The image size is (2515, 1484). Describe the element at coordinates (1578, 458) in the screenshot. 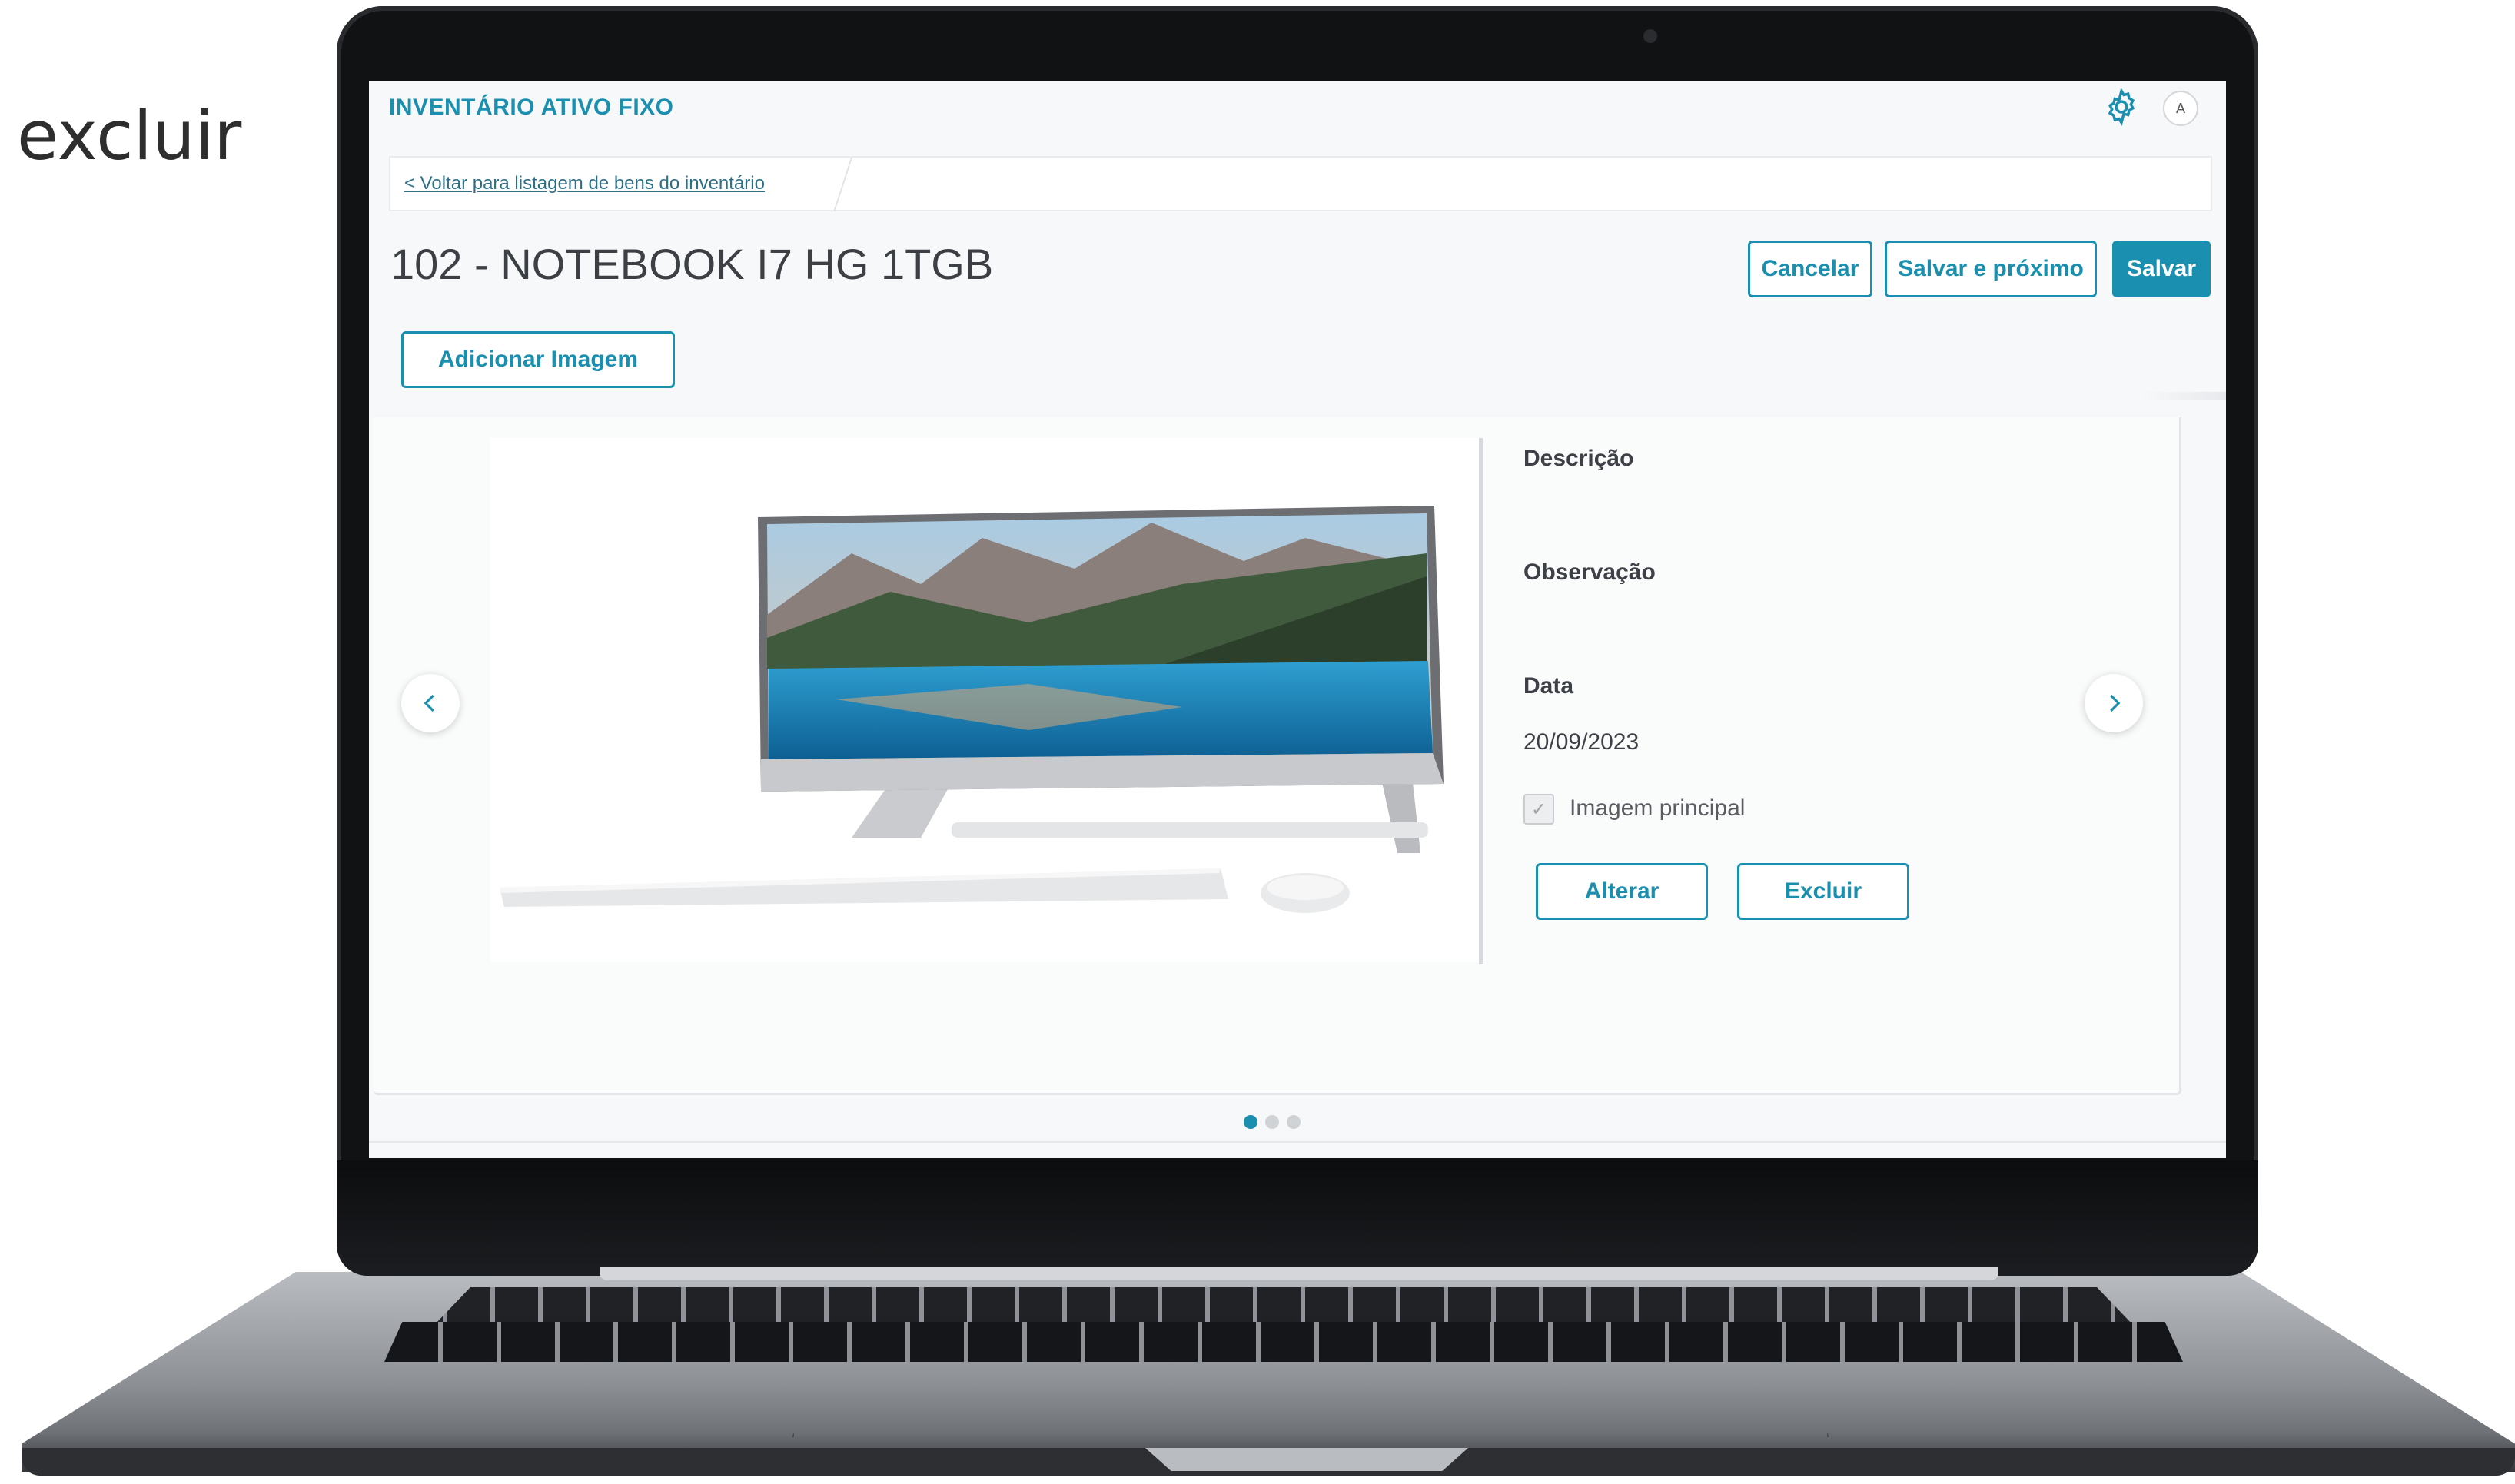

I see `description-label: Descrição` at that location.